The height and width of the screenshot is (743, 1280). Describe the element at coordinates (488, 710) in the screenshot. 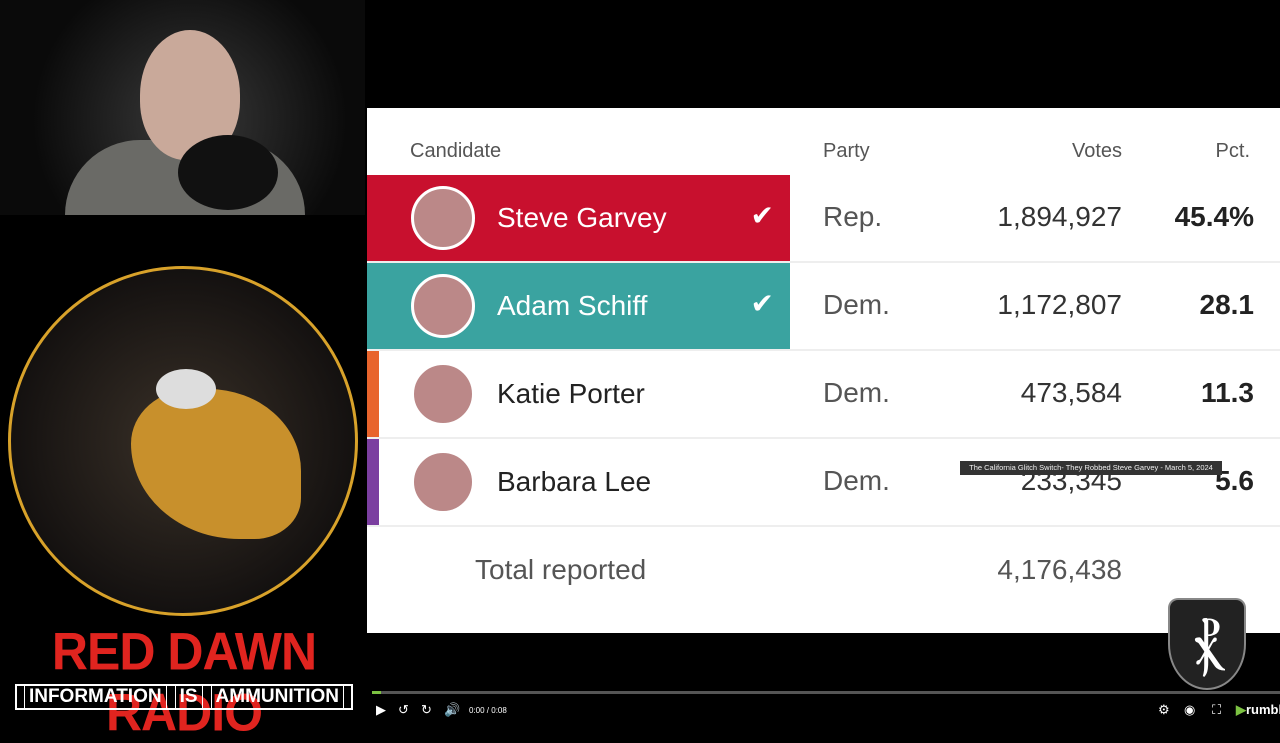

I see `time-display: 0:00 / 0:08` at that location.